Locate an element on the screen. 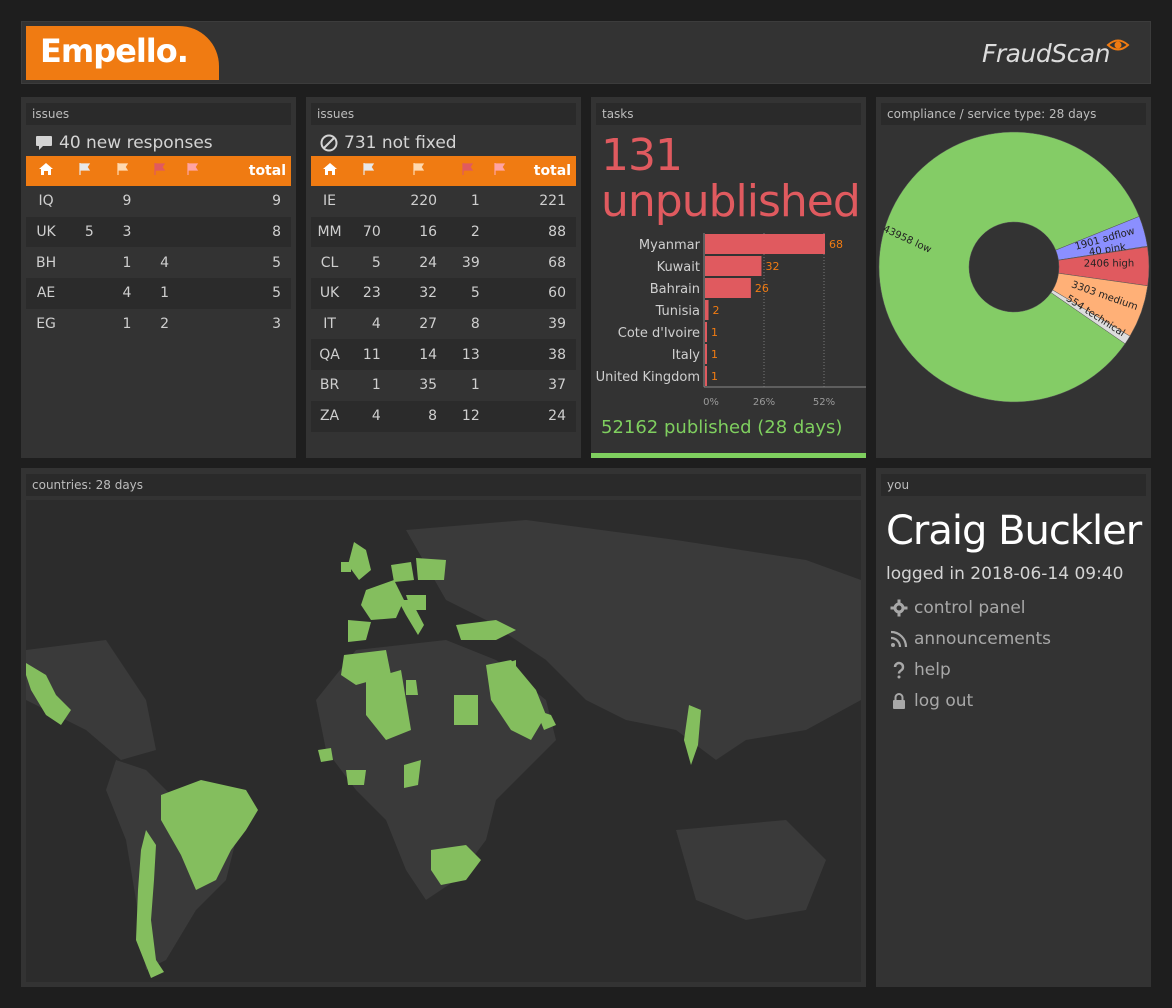 Image resolution: width=1172 pixels, height=1008 pixels. rss-icon is located at coordinates (899, 638).